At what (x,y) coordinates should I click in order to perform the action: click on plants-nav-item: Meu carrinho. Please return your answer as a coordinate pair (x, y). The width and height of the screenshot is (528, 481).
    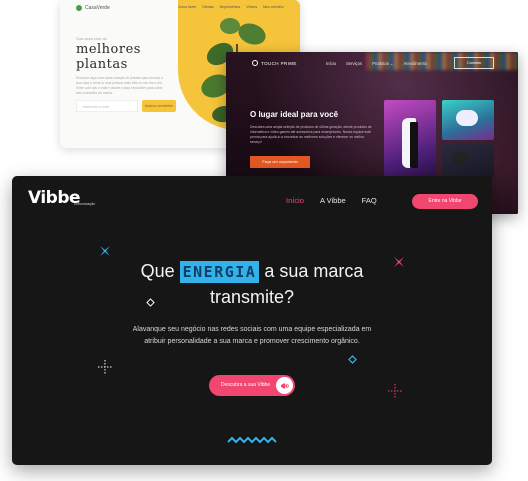
    Looking at the image, I should click on (273, 7).